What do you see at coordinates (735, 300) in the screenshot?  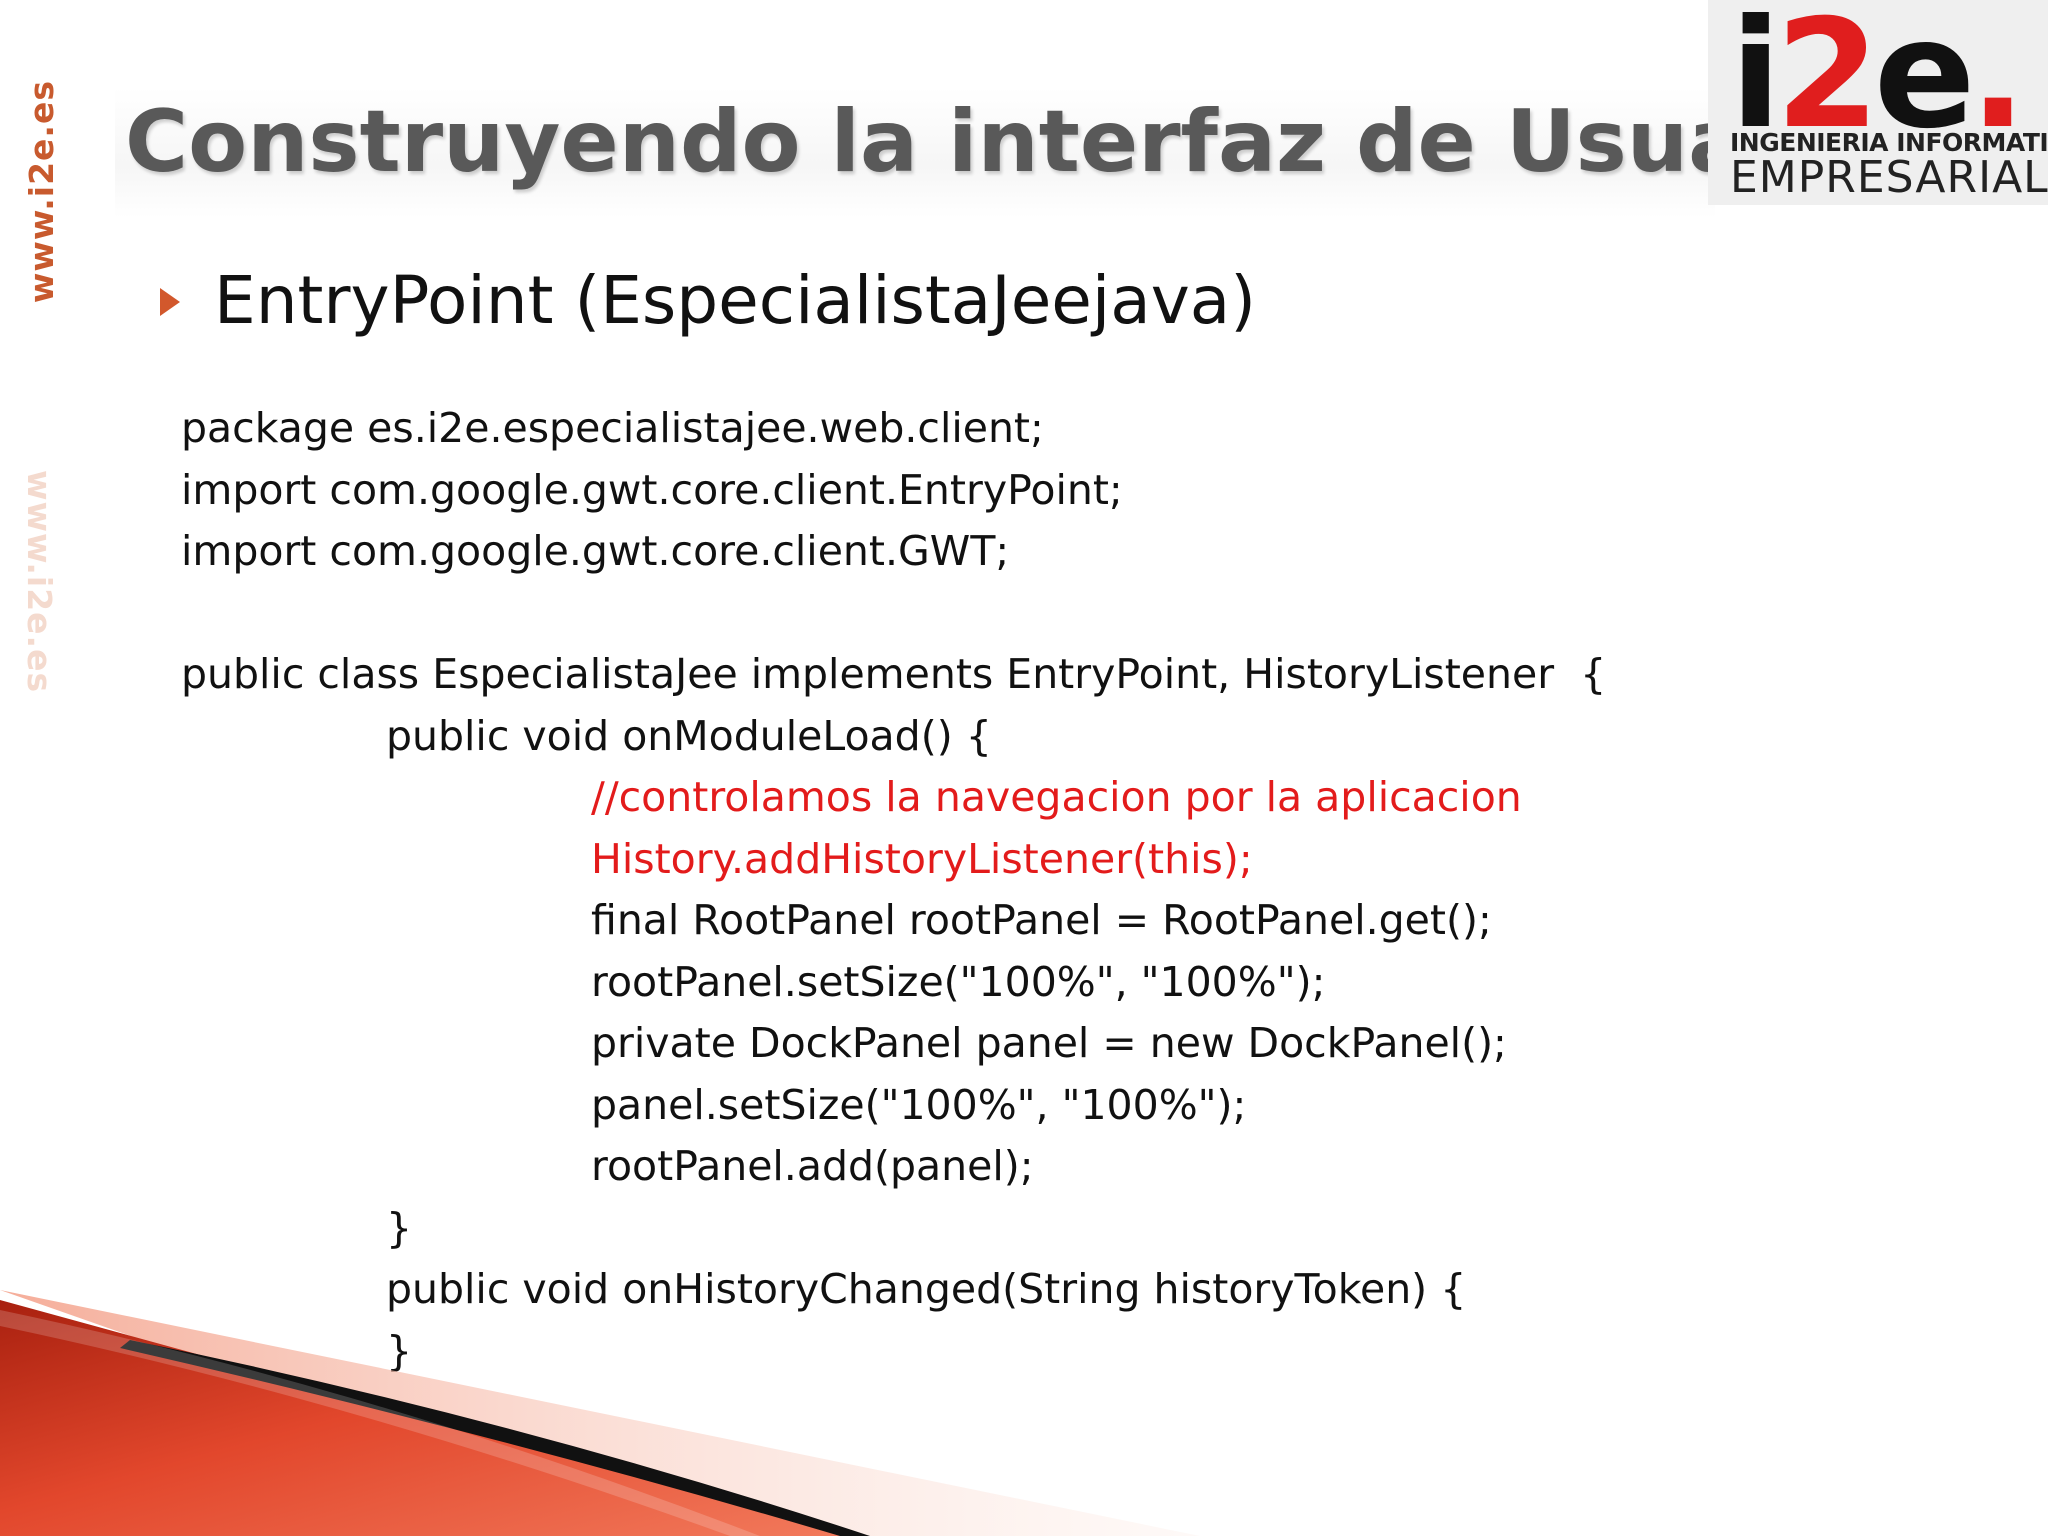 I see `bullet-heading-text: EntryPoint (EspecialistaJeejava)` at bounding box center [735, 300].